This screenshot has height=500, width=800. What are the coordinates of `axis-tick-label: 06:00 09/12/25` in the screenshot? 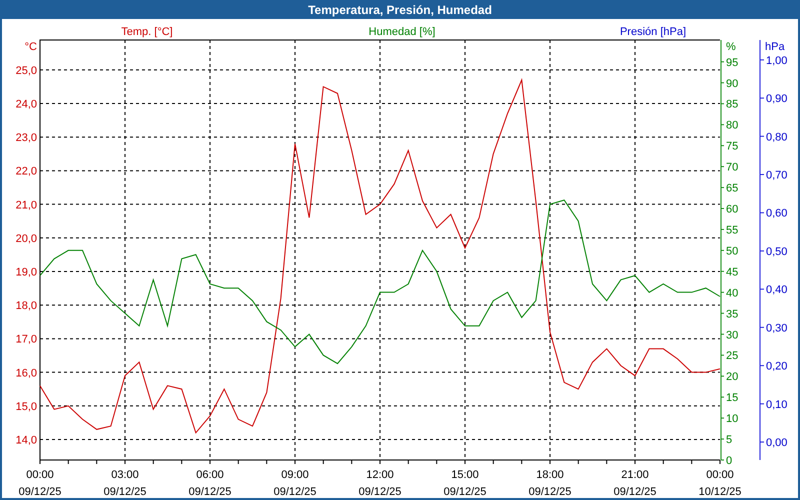 It's located at (210, 483).